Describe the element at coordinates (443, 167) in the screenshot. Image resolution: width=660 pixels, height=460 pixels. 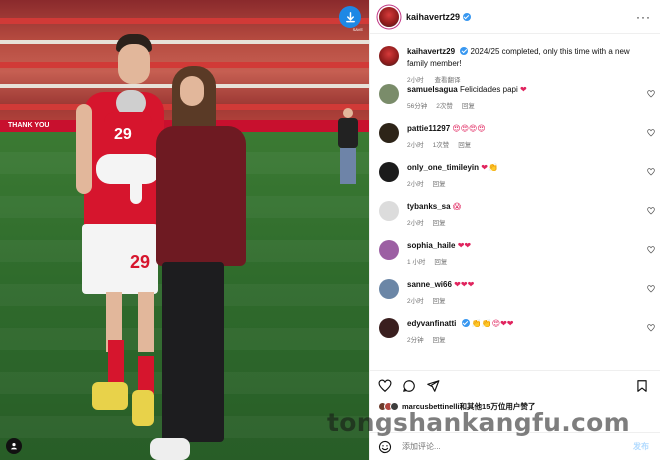
I see `commenter-username: only_one_timileyin` at that location.